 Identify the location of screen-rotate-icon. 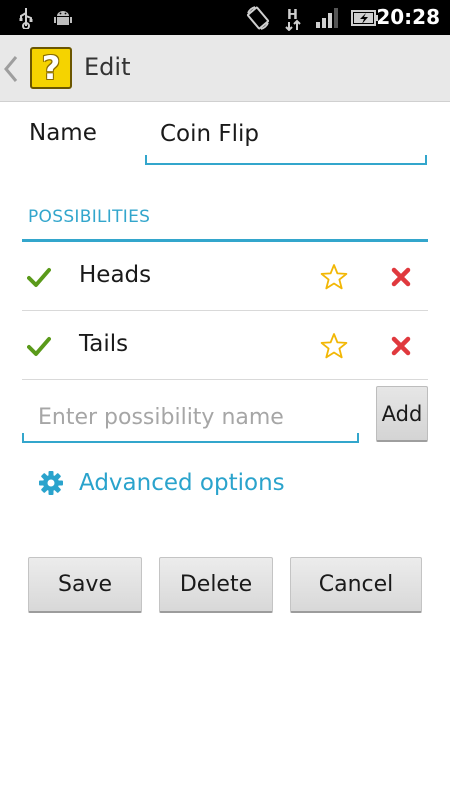
(258, 17).